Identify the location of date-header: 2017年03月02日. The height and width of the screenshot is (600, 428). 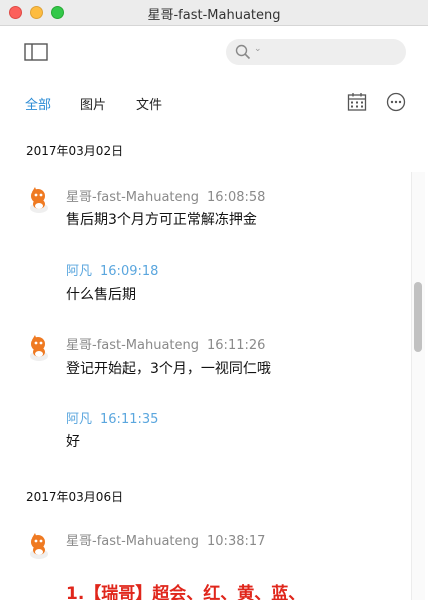
(75, 151).